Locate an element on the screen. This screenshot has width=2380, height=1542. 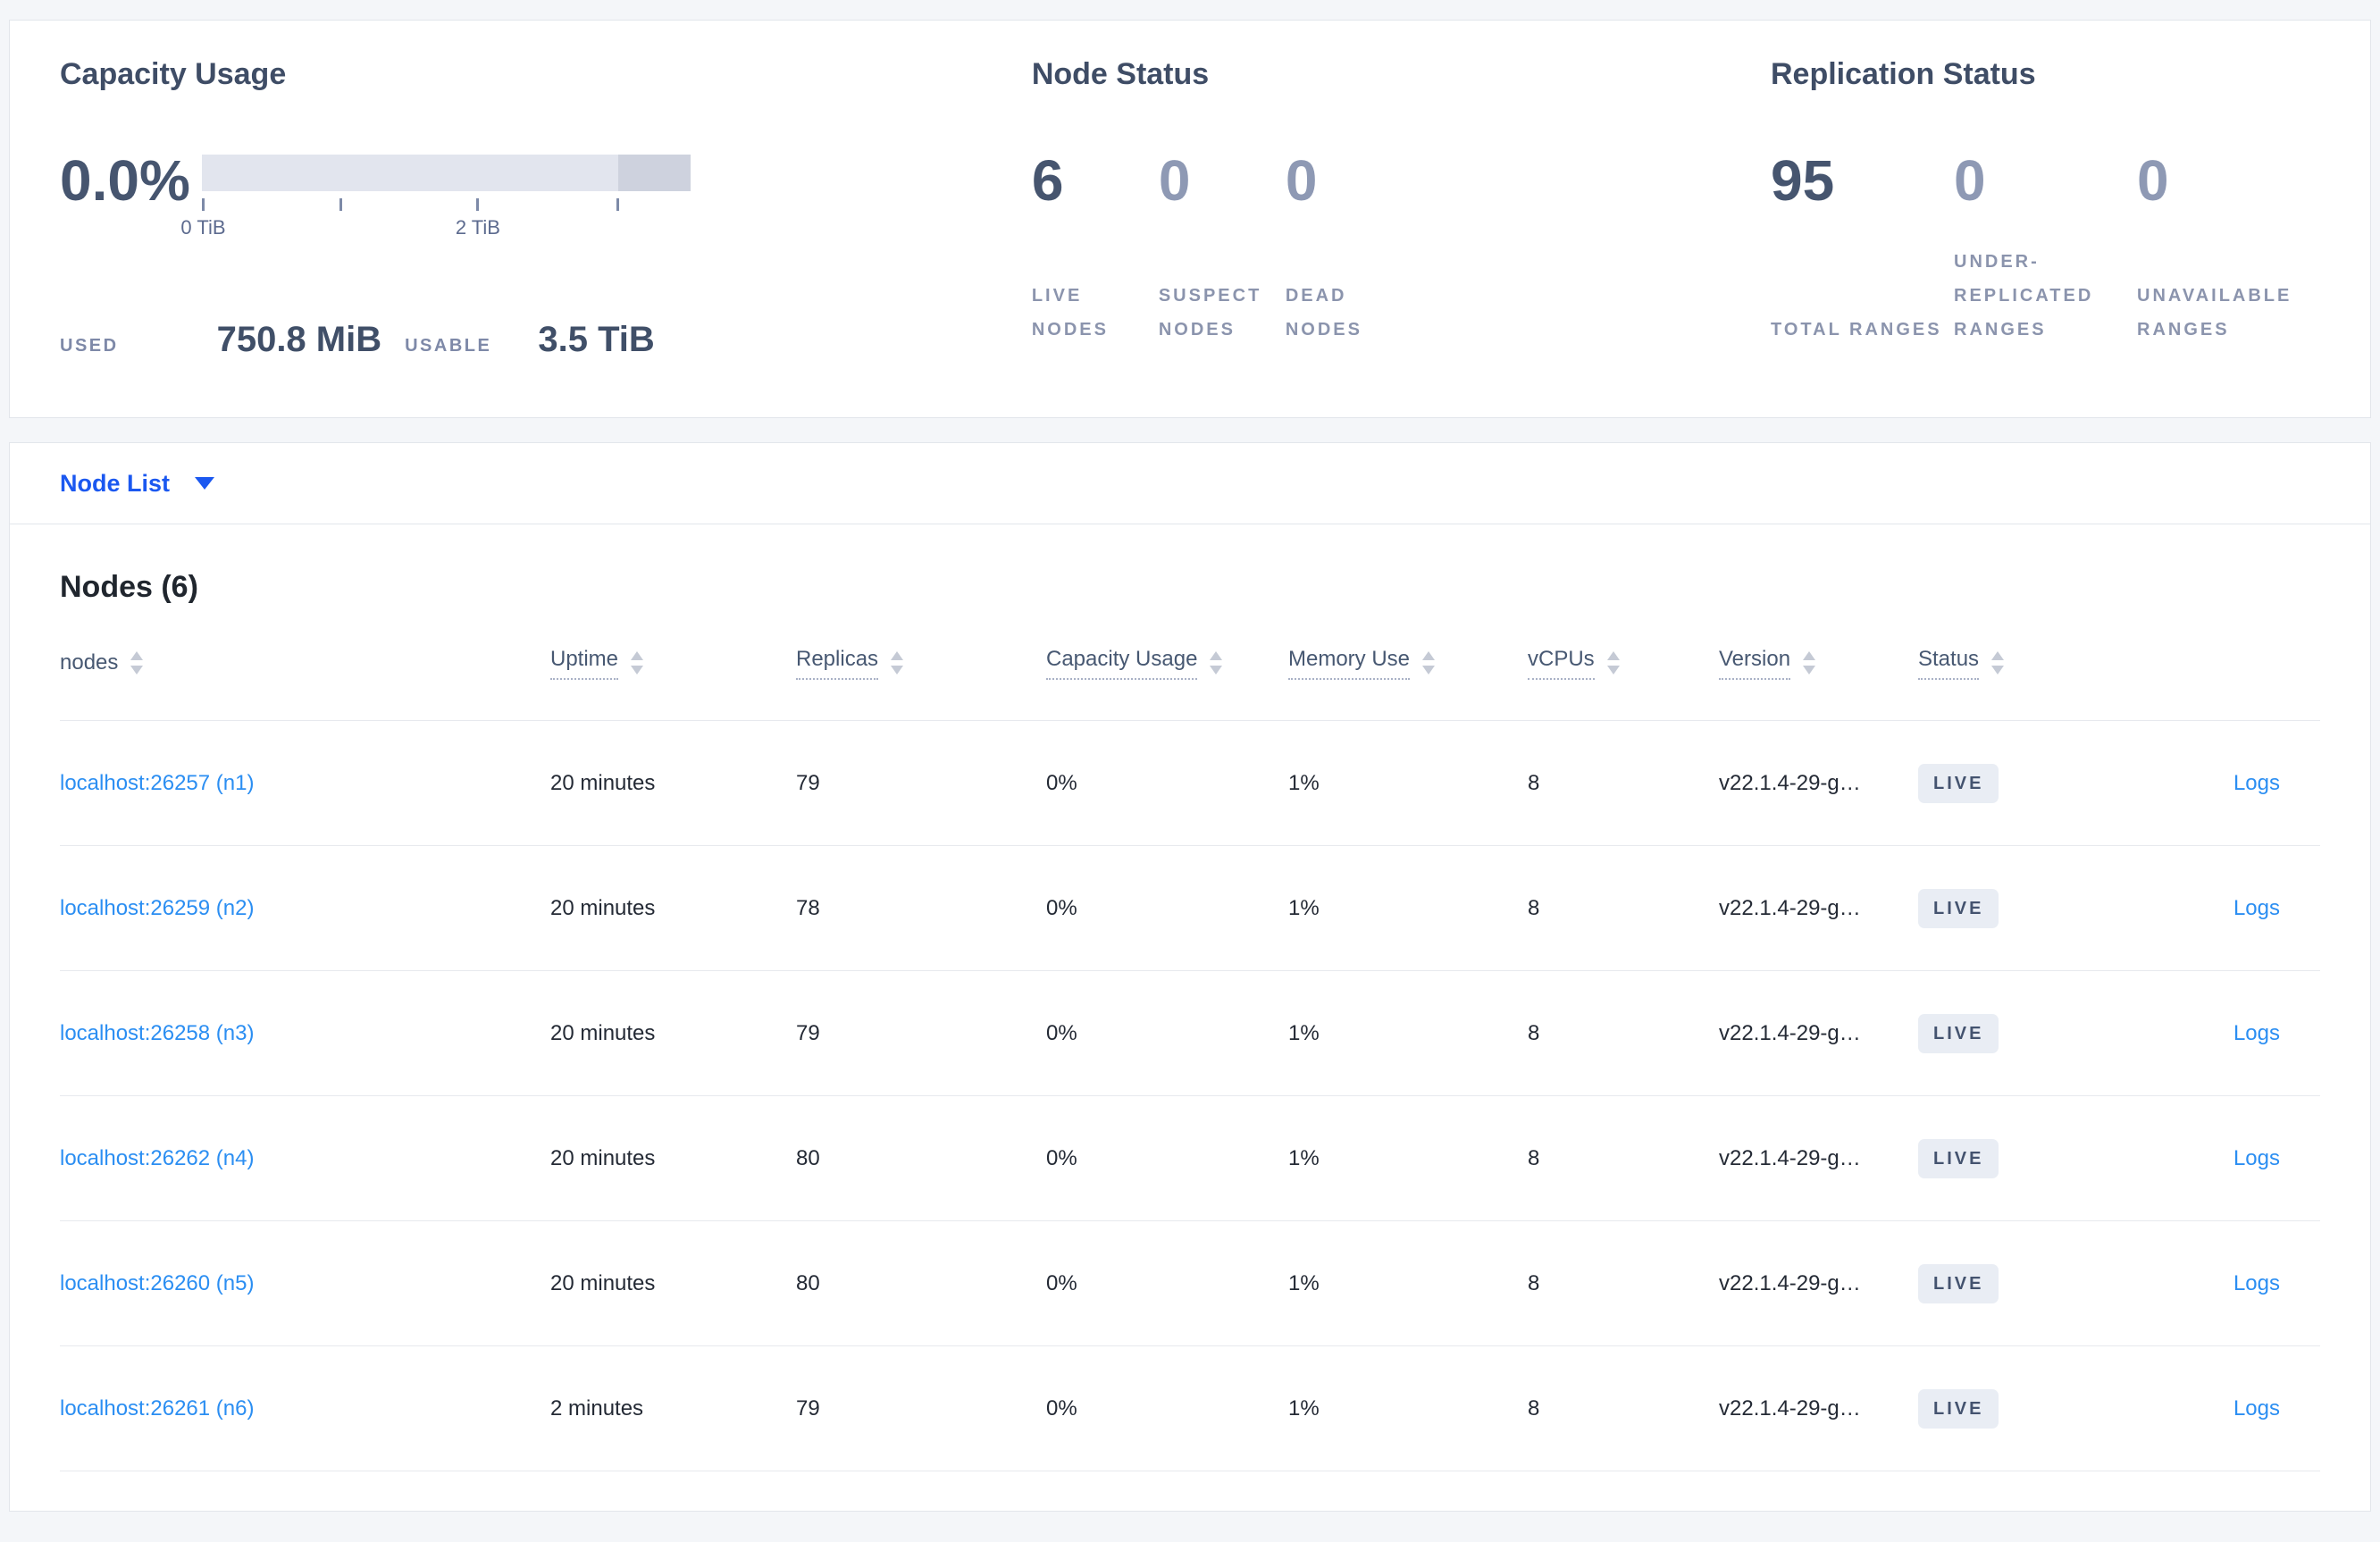
column-header-uptime: Uptime is located at coordinates (673, 663).